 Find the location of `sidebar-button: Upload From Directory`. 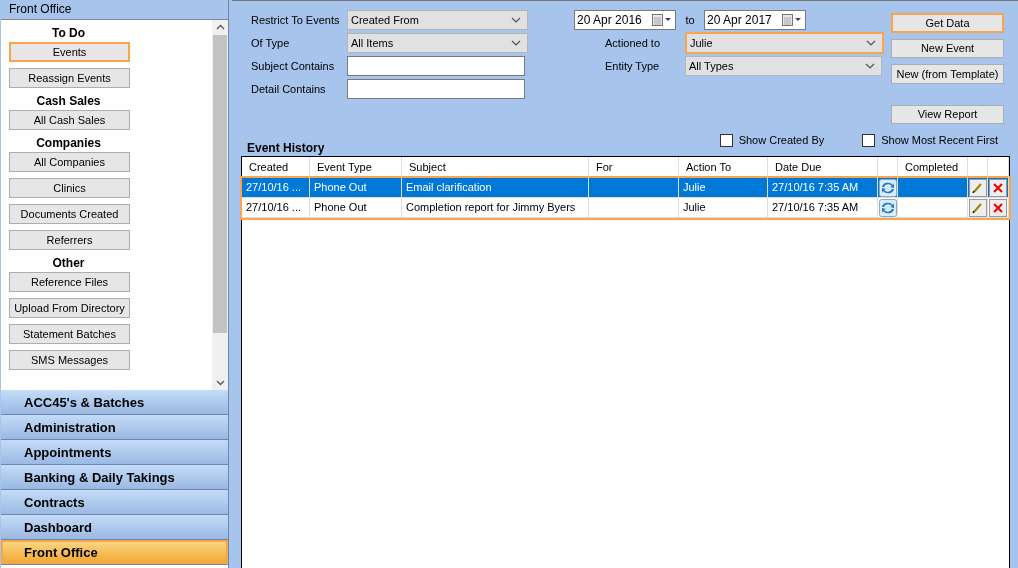

sidebar-button: Upload From Directory is located at coordinates (69, 308).